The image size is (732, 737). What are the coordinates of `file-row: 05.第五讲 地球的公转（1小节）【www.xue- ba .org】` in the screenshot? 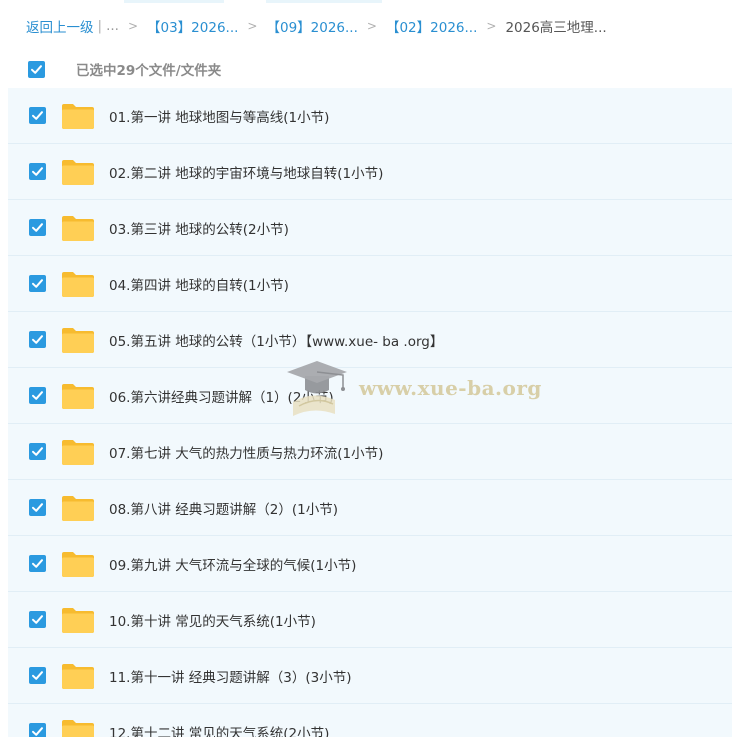 It's located at (370, 340).